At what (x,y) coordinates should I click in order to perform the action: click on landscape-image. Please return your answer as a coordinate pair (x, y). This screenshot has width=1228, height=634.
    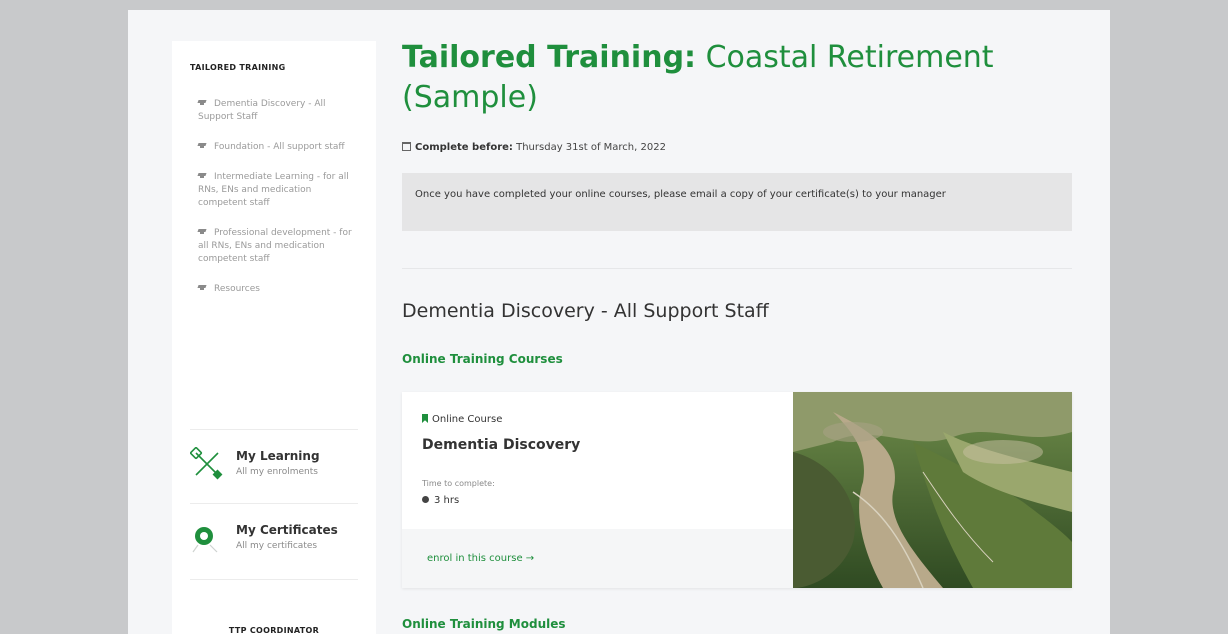
    Looking at the image, I should click on (932, 490).